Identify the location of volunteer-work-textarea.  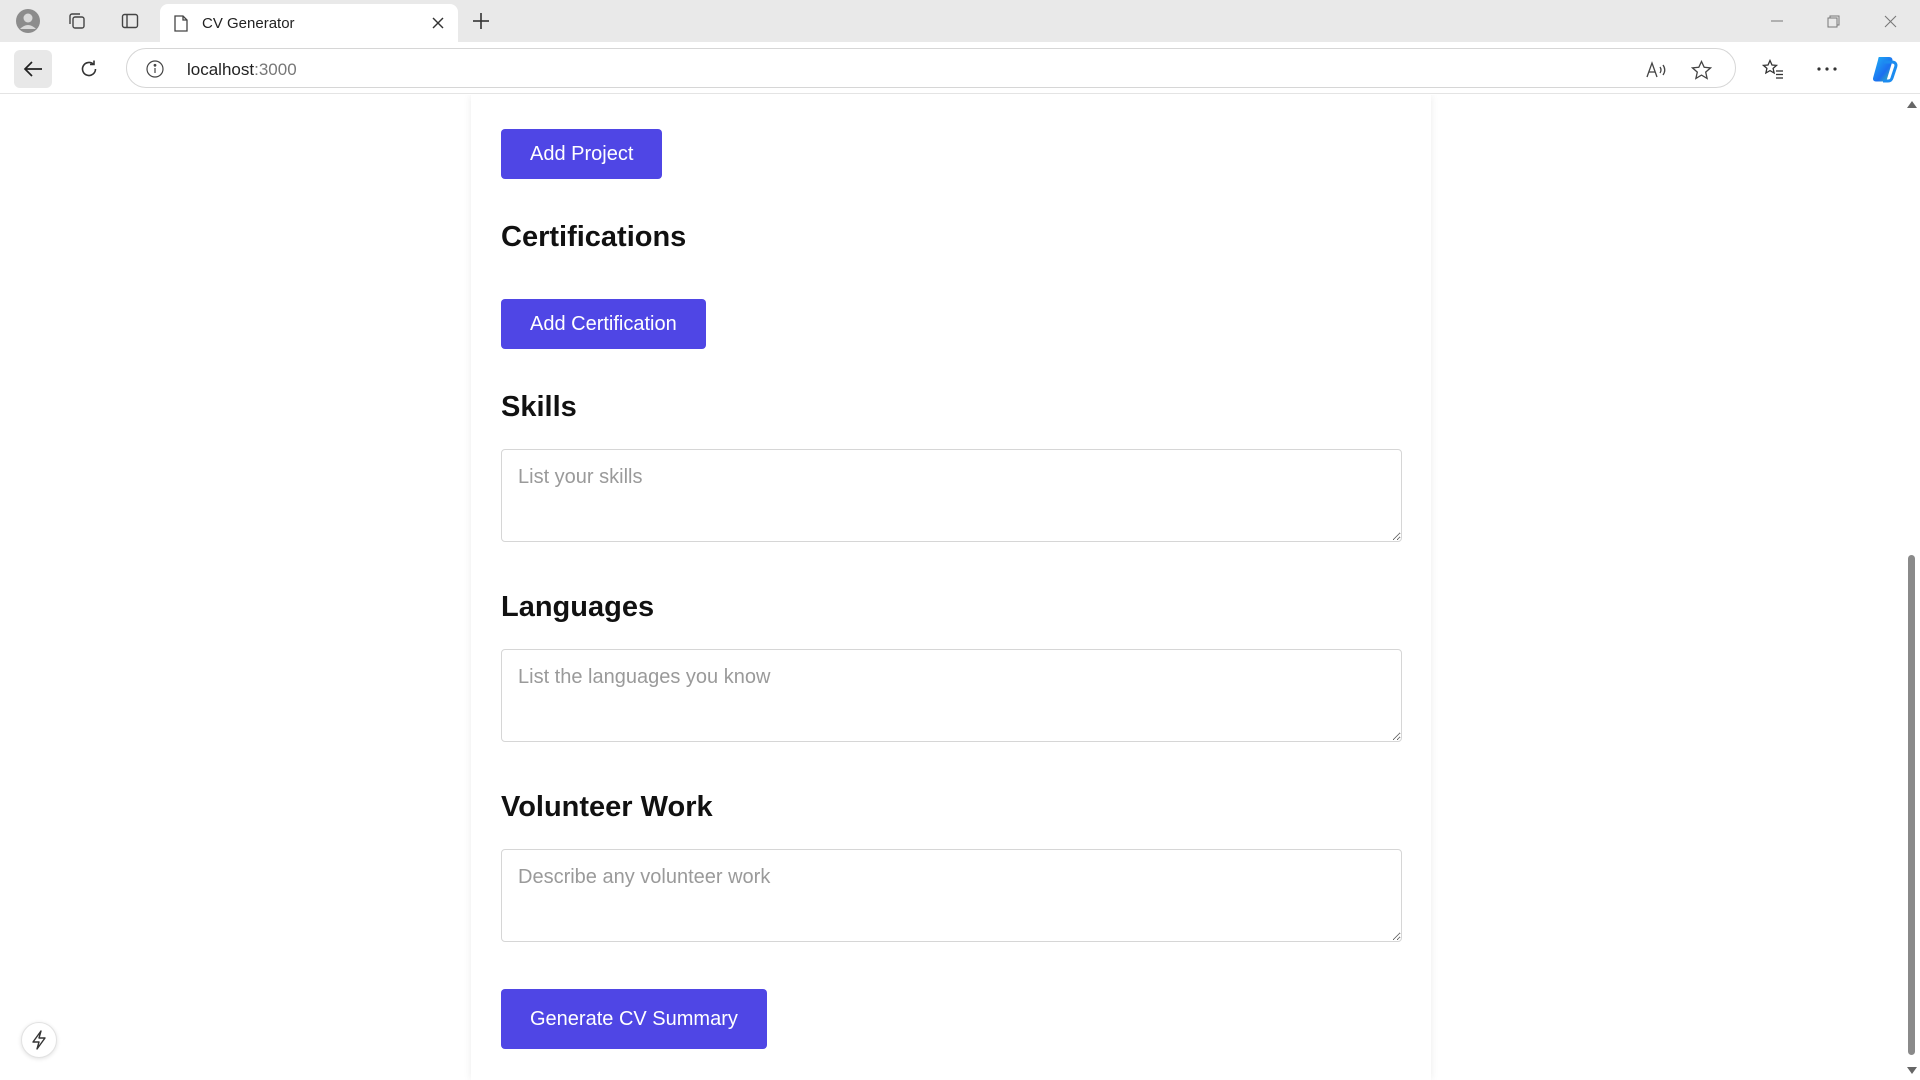
(951, 895).